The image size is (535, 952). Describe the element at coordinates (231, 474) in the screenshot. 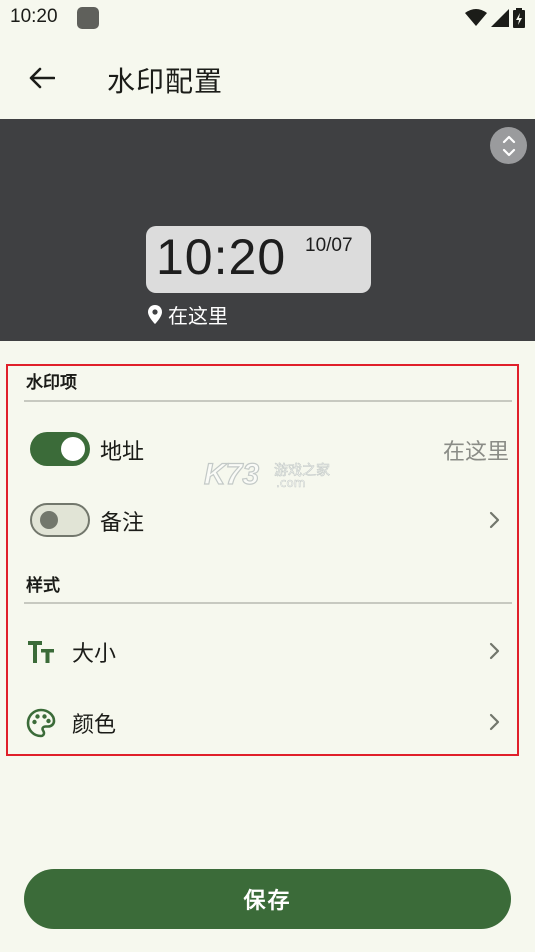

I see `watermark-logo-text: K73` at that location.